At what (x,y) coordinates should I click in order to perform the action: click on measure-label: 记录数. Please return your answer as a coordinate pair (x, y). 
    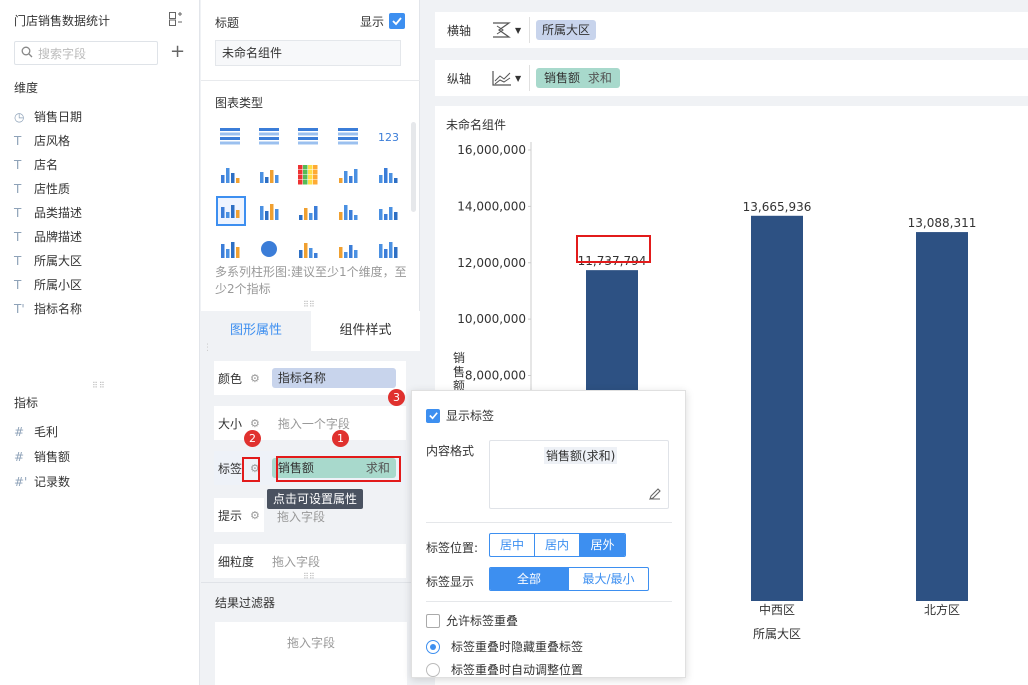
    Looking at the image, I should click on (52, 482).